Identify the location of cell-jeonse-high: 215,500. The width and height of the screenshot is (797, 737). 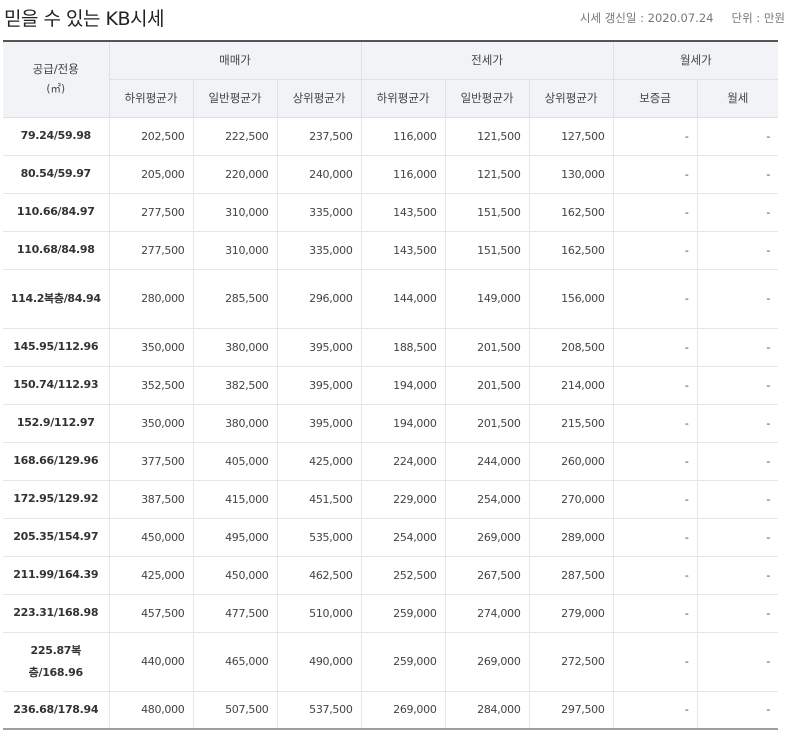
(571, 423).